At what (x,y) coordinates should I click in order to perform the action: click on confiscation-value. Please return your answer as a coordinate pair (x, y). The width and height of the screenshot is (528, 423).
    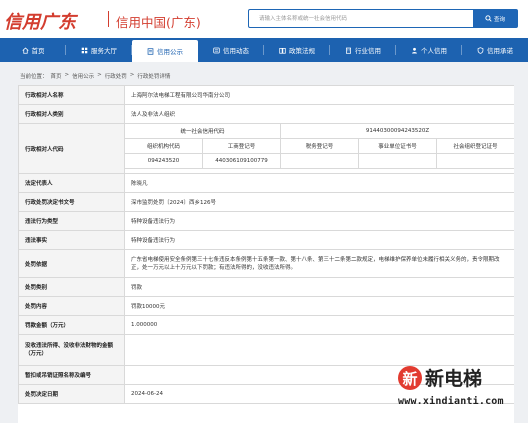
    Looking at the image, I should click on (318, 350).